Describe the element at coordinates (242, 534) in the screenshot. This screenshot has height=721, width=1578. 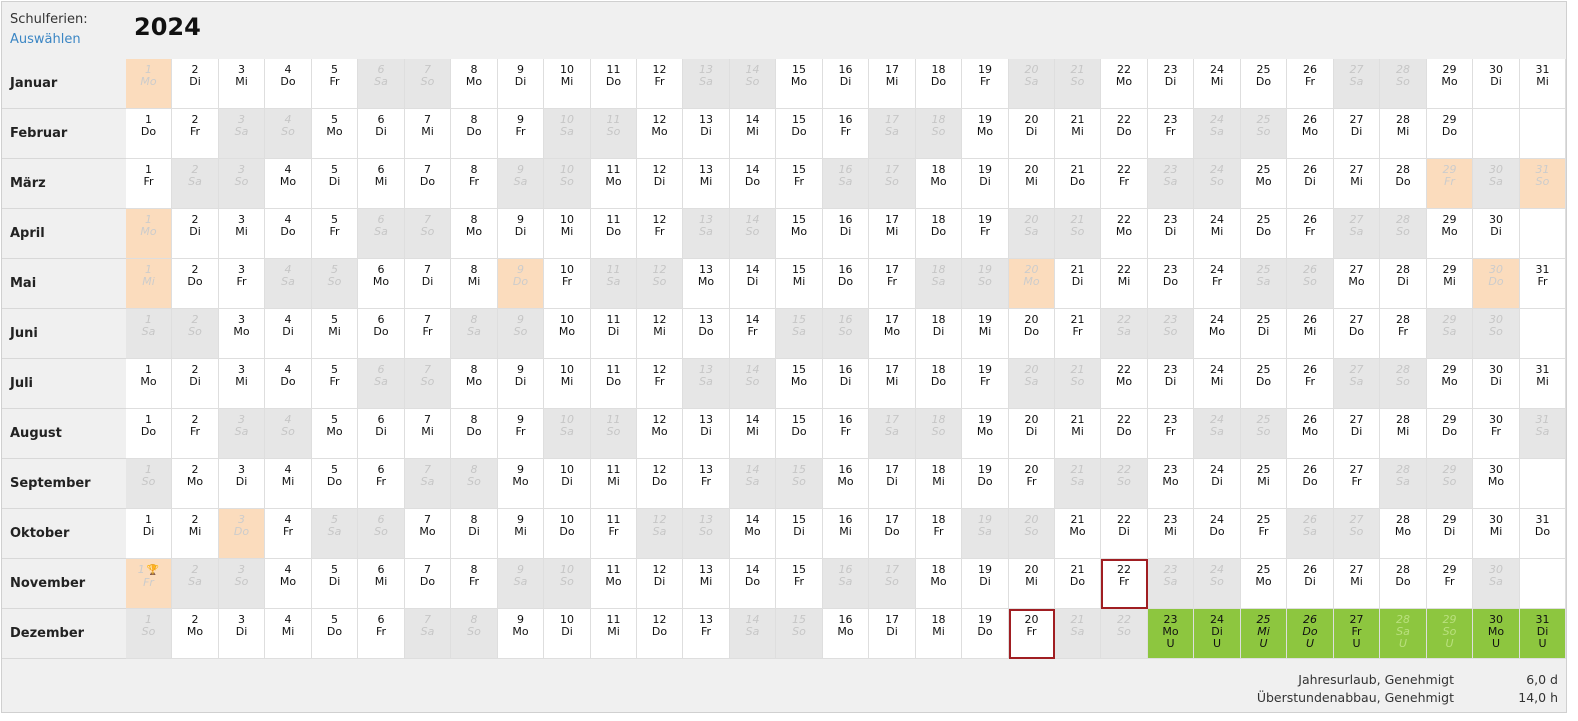
I see `day-cell: 3 Do` at that location.